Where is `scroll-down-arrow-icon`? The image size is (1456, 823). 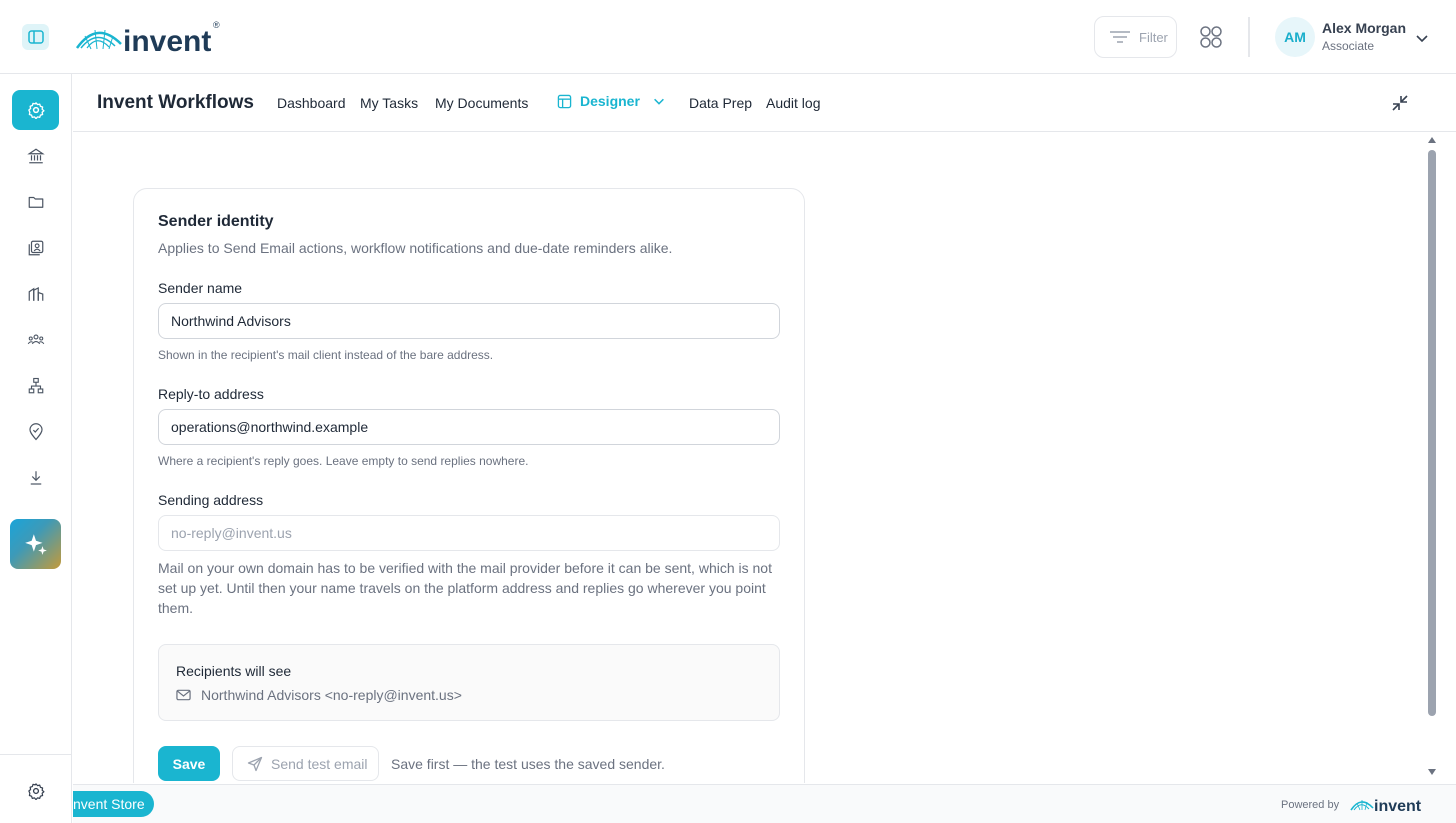 scroll-down-arrow-icon is located at coordinates (1432, 772).